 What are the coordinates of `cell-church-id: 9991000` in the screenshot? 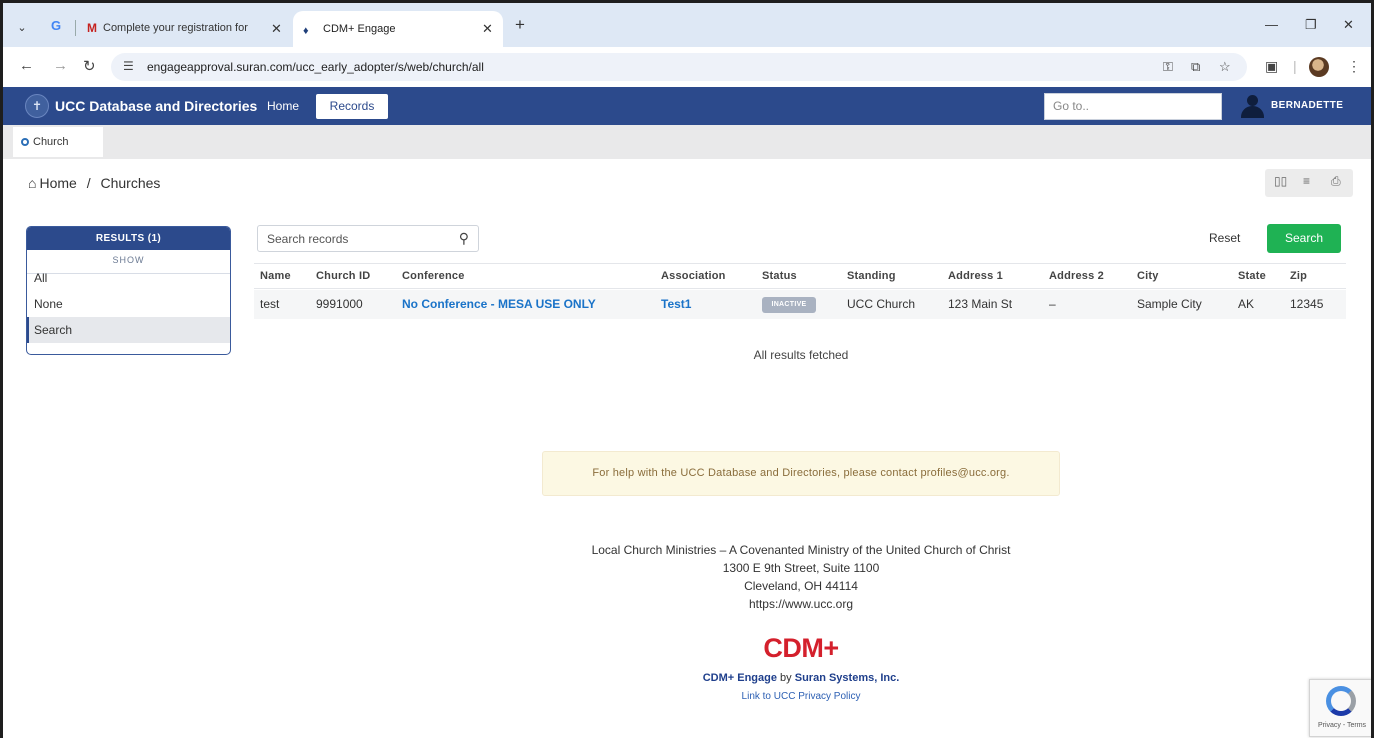 It's located at (339, 304).